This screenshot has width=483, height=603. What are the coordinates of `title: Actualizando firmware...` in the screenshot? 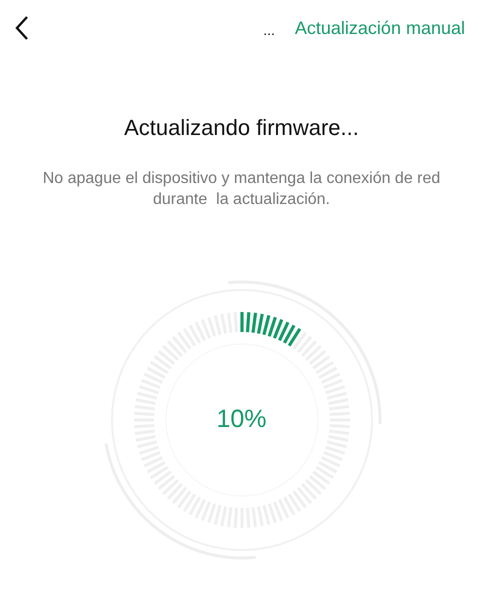 It's located at (241, 128).